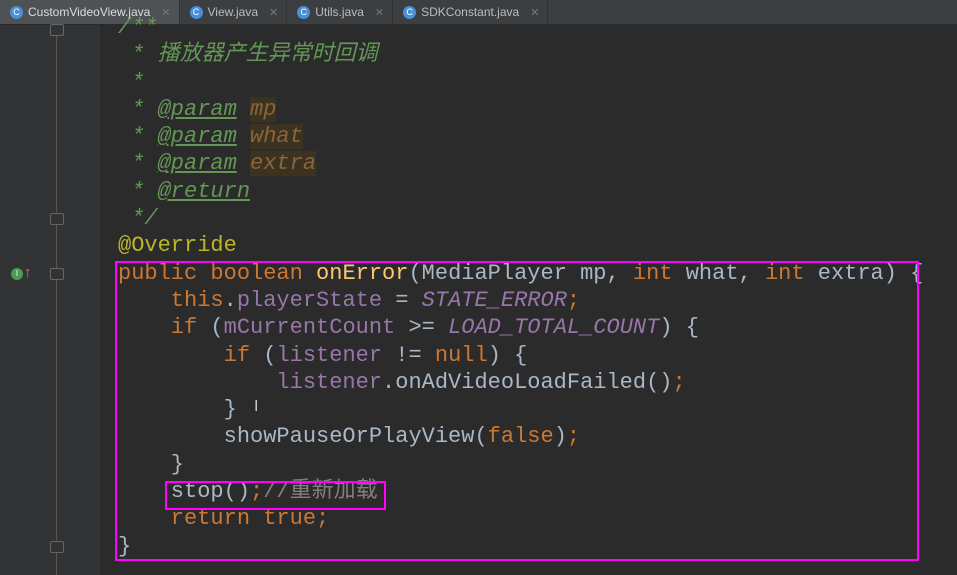 The width and height of the screenshot is (957, 575). I want to click on java-class-icon: C, so click(16, 12).